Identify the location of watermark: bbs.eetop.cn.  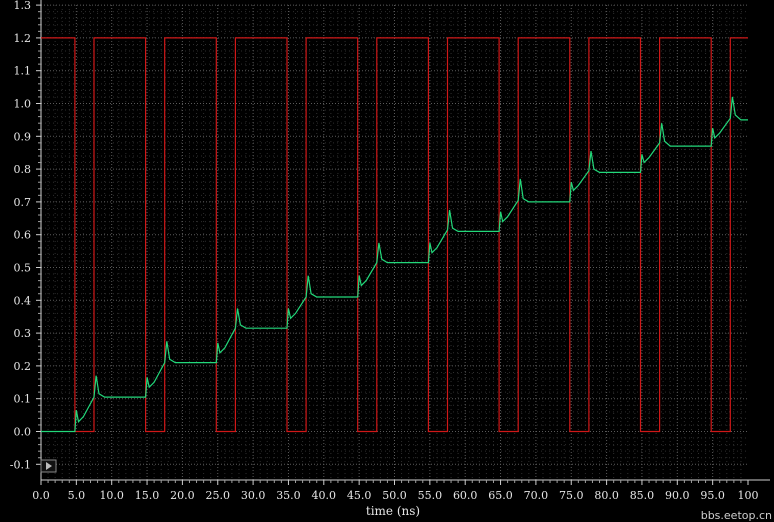
(736, 515).